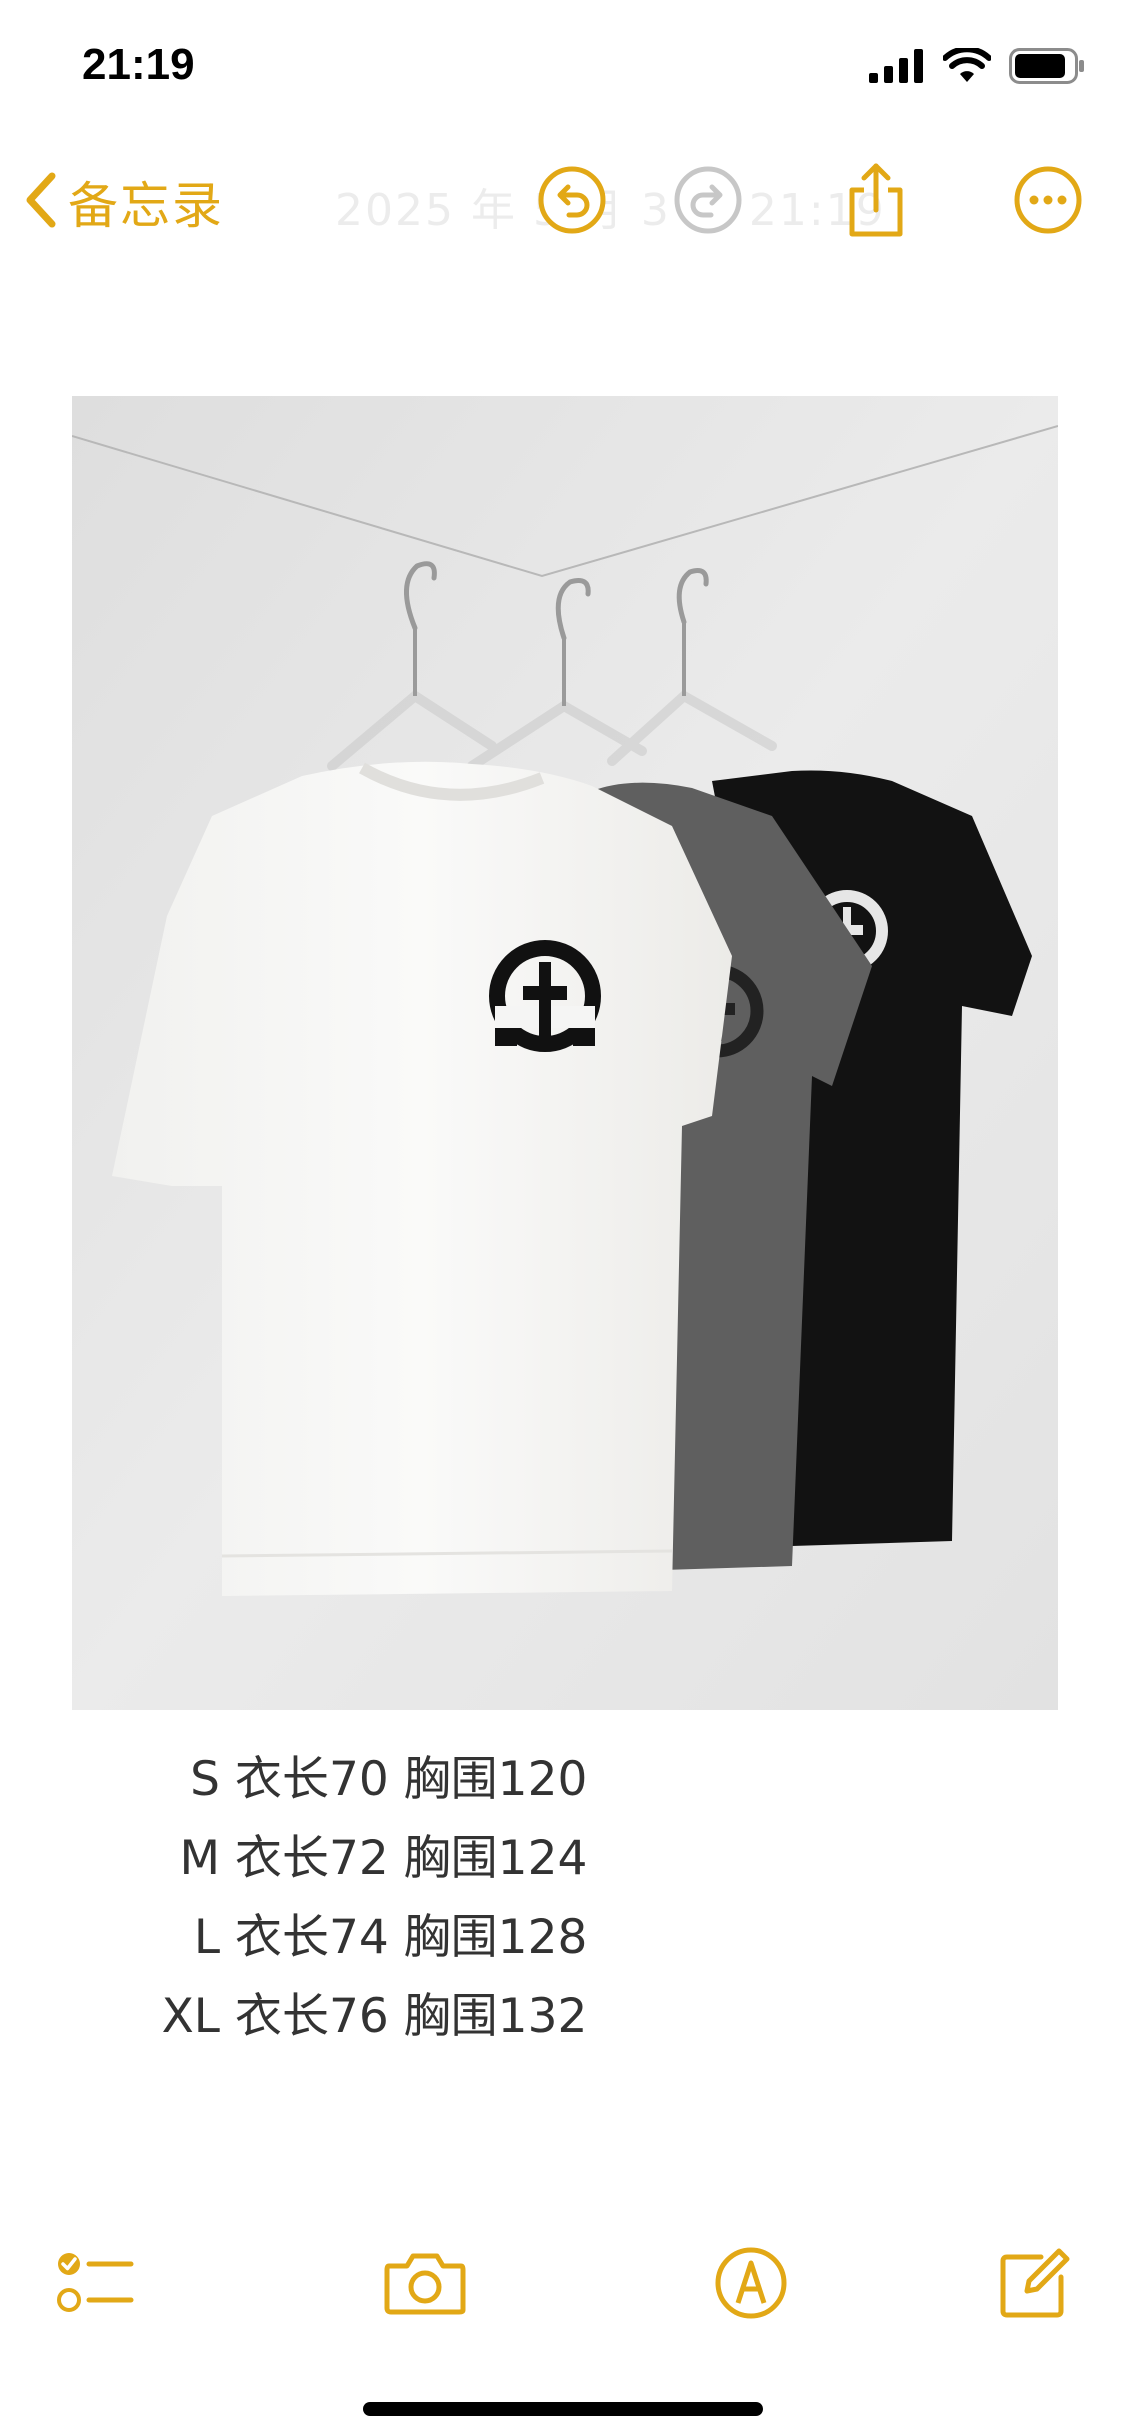 This screenshot has width=1125, height=2436. What do you see at coordinates (404, 1858) in the screenshot?
I see `size-measurements: 衣长72 胸围124` at bounding box center [404, 1858].